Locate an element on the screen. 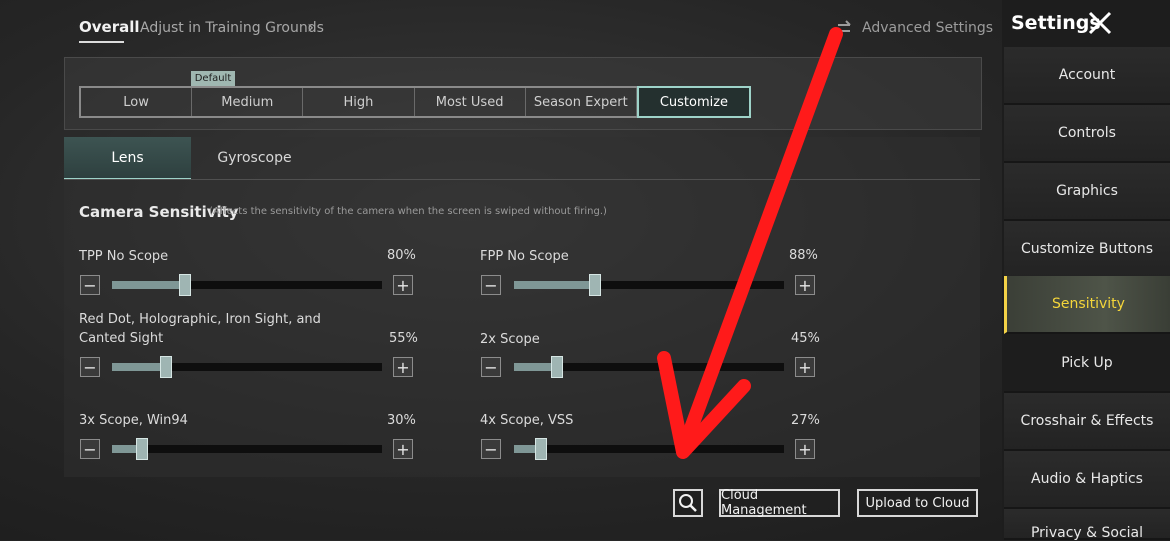  slider-label-3x-scope: 3x Scope, Win94 is located at coordinates (133, 420).